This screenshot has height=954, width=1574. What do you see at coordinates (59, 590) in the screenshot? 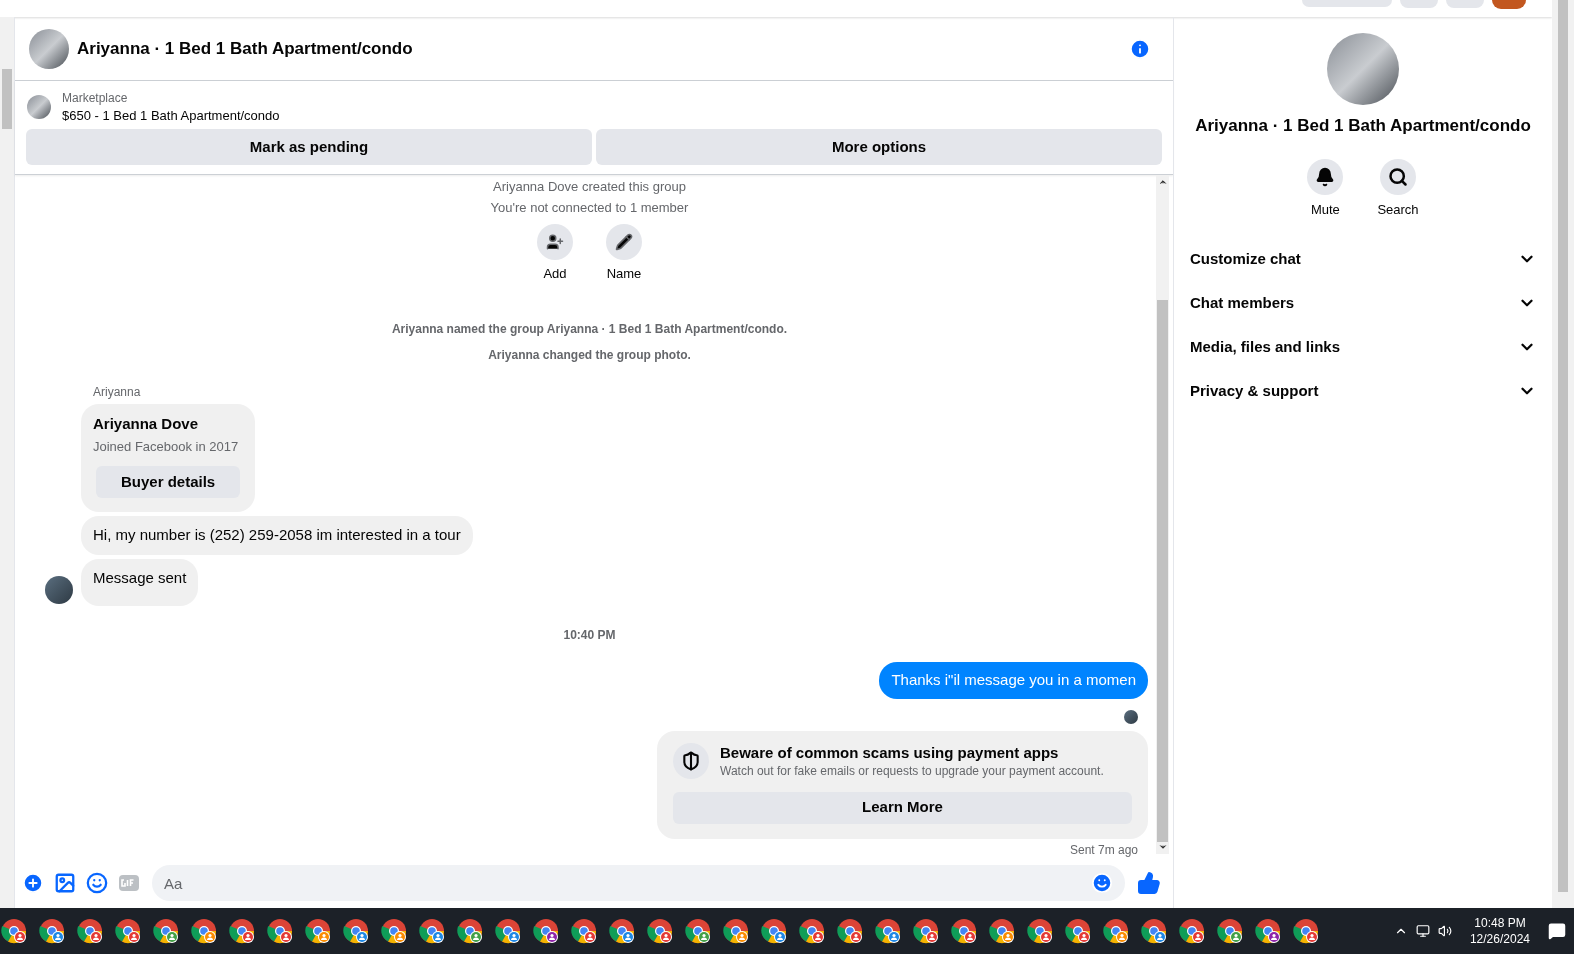
I see `avatar` at bounding box center [59, 590].